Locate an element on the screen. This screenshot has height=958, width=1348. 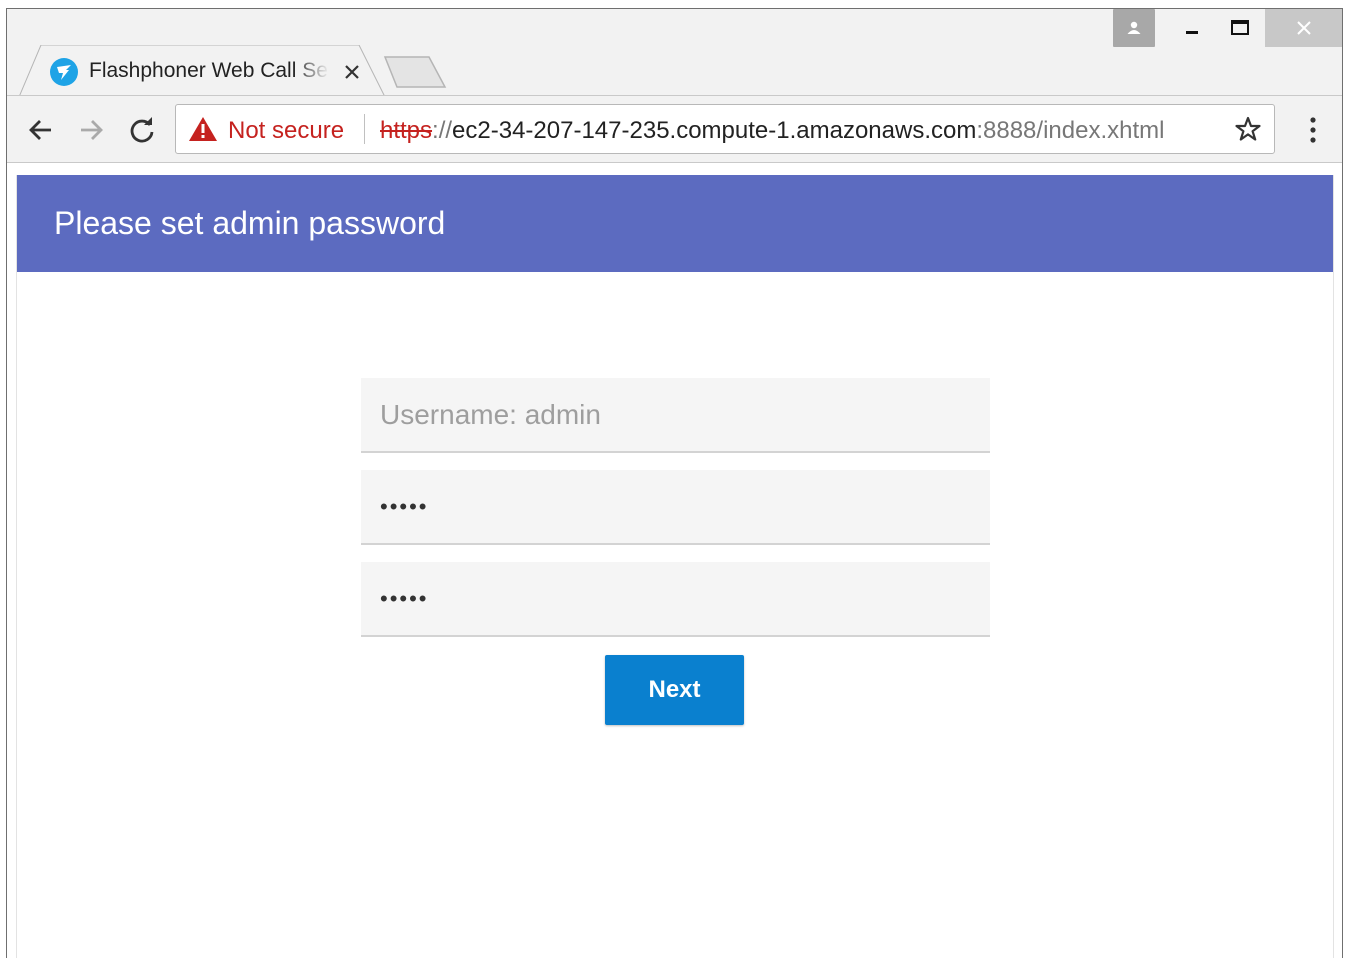
omnibox-divider is located at coordinates (364, 129).